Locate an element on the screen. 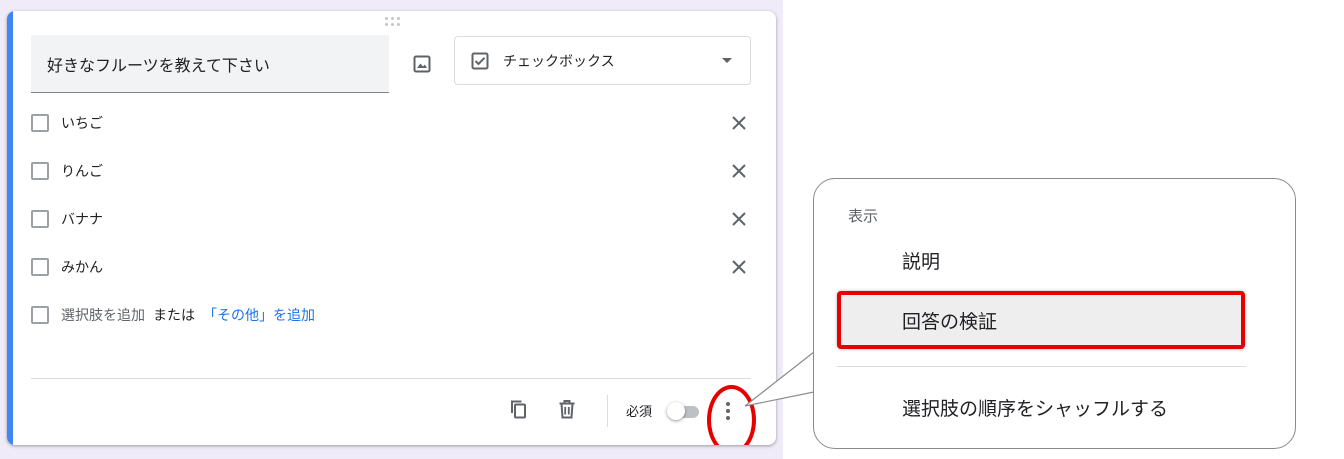 This screenshot has height=459, width=1344. or-text: または is located at coordinates (174, 316).